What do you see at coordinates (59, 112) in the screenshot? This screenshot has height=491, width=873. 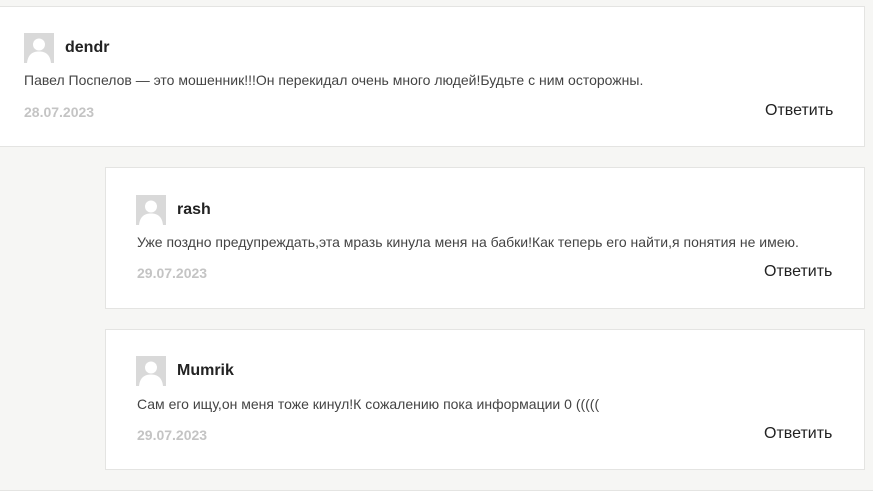 I see `comment-date: 28.07.2023` at bounding box center [59, 112].